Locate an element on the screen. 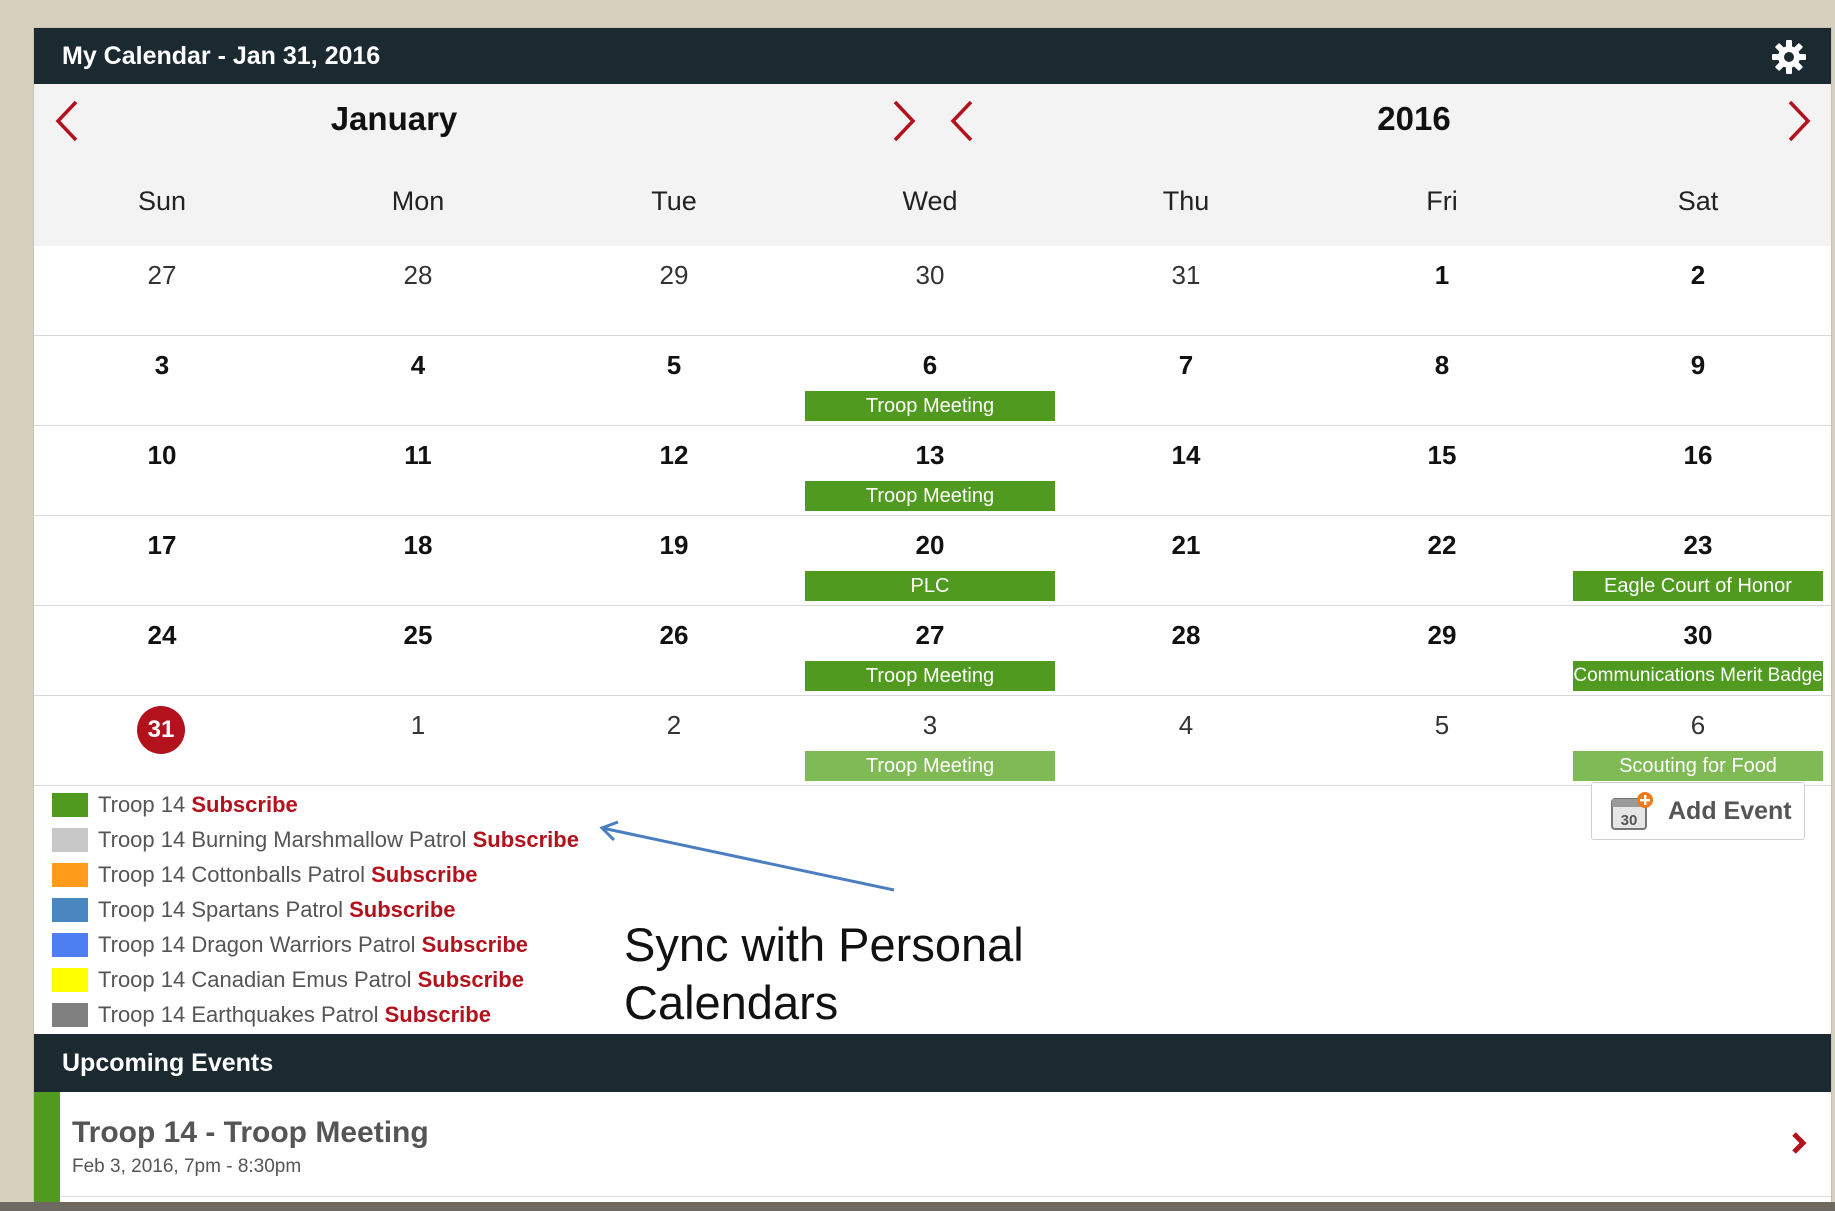 This screenshot has width=1835, height=1211. day-number: 28 is located at coordinates (1186, 635).